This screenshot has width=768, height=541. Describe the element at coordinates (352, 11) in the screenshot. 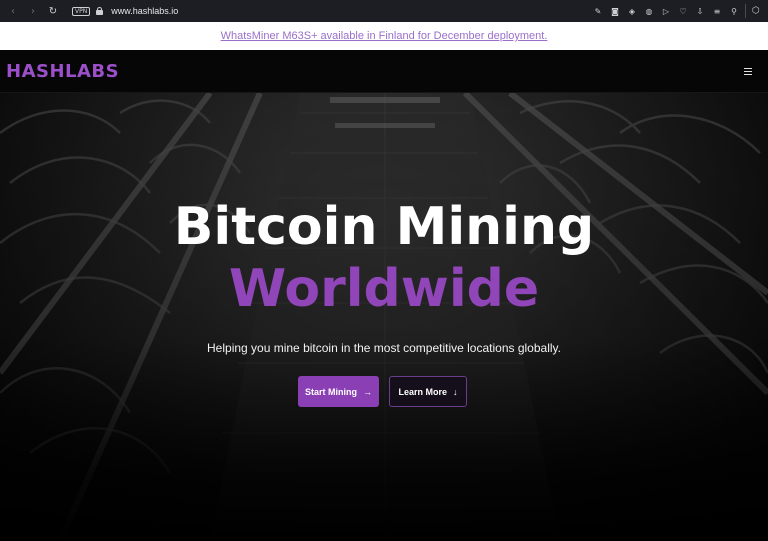

I see `address-bar-url: www.hashlabs.io` at that location.